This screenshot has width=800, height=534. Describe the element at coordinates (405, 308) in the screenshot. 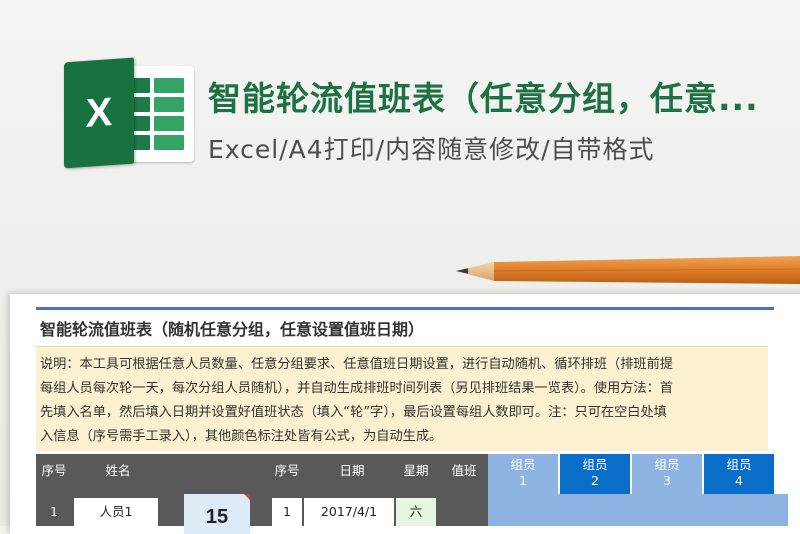

I see `title-underline` at that location.